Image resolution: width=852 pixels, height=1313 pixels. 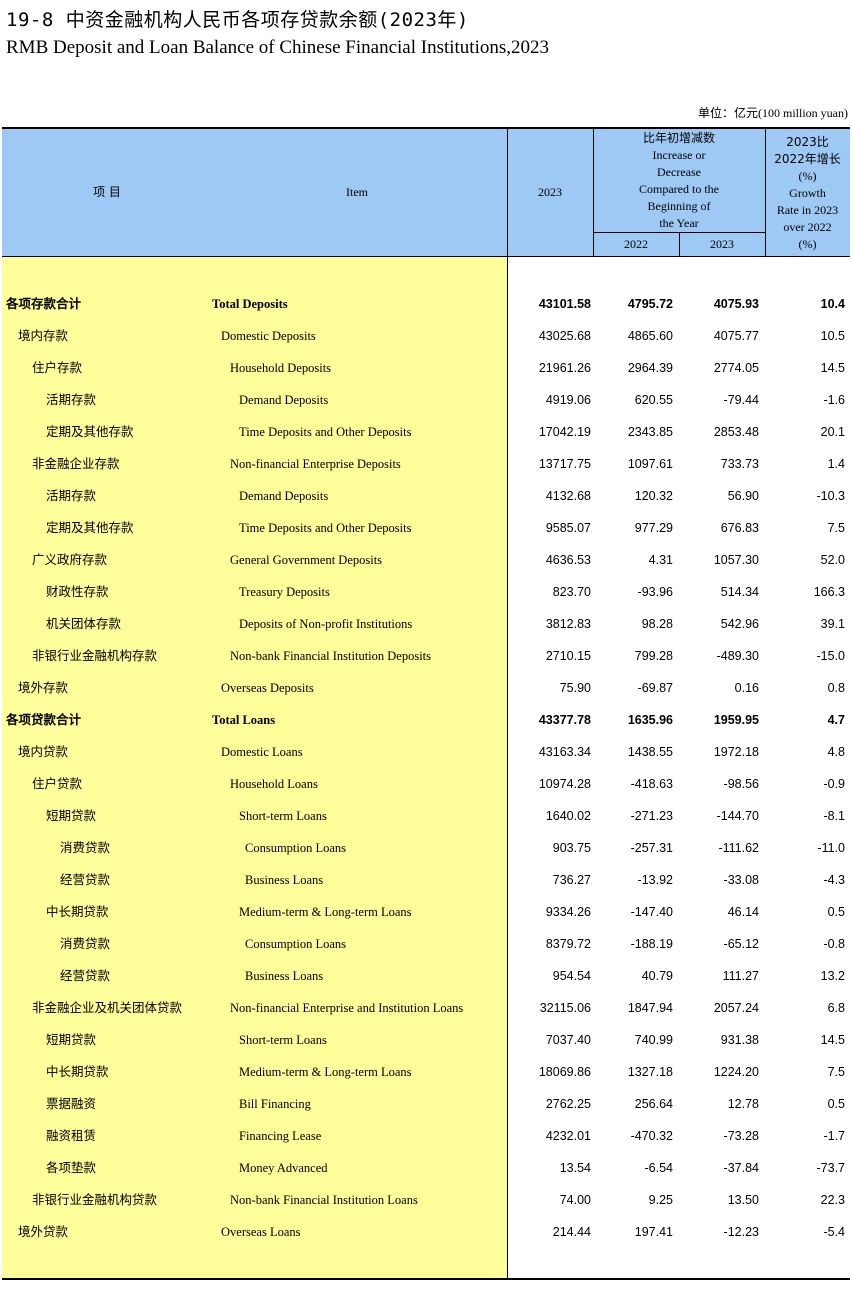 I want to click on growth-rate: 166.3, so click(x=829, y=592).